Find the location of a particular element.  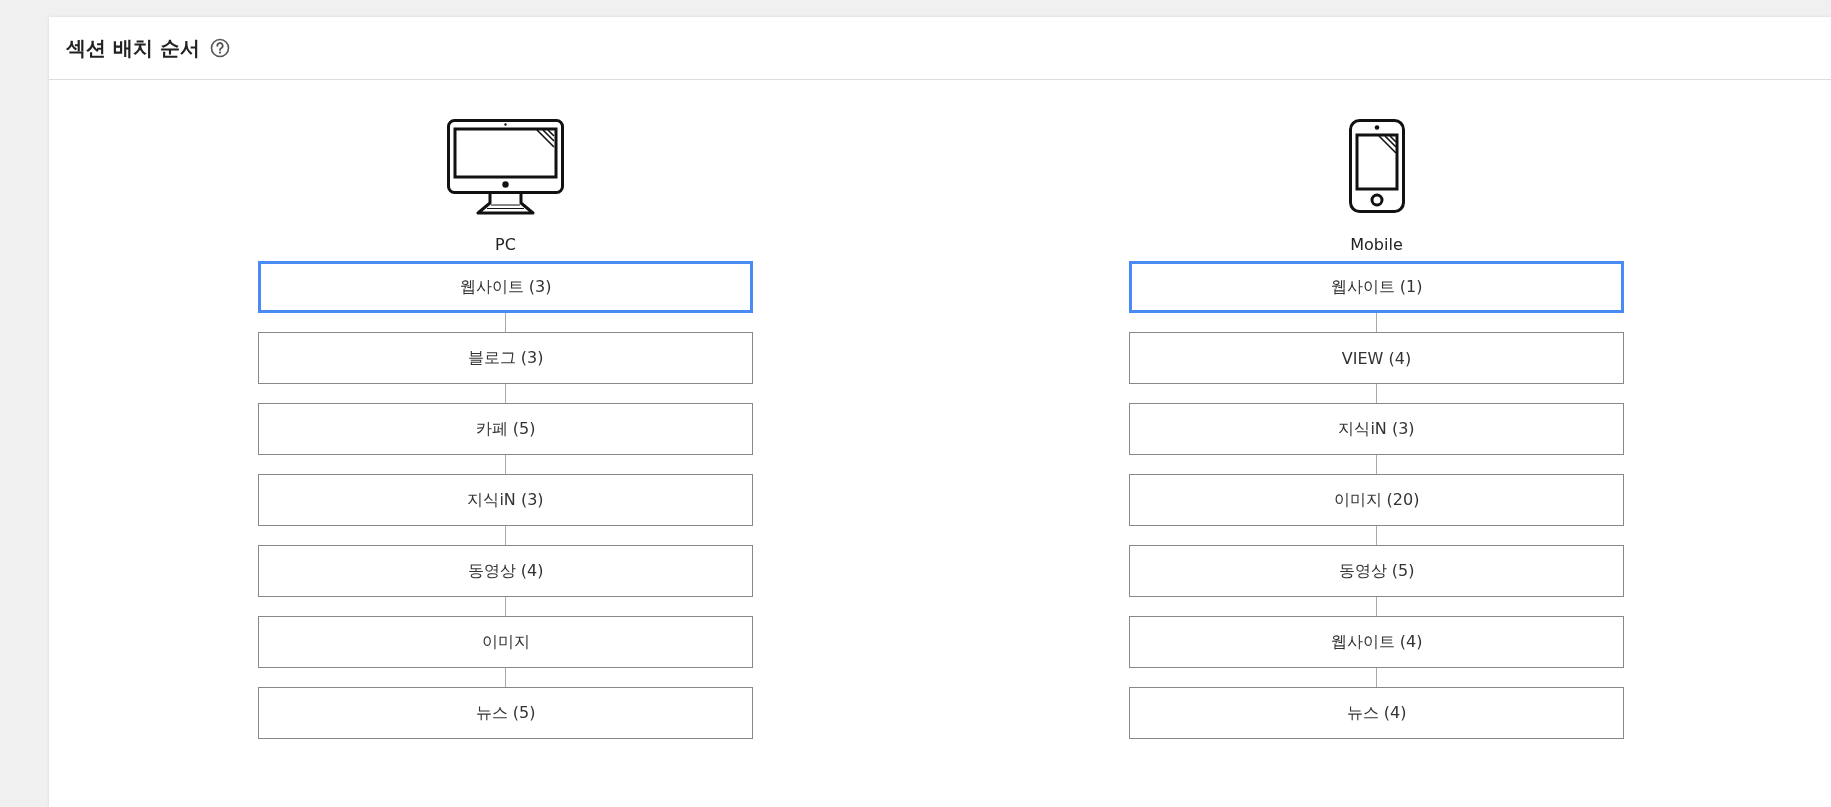

section-item: 동영상 (5) is located at coordinates (1376, 571).